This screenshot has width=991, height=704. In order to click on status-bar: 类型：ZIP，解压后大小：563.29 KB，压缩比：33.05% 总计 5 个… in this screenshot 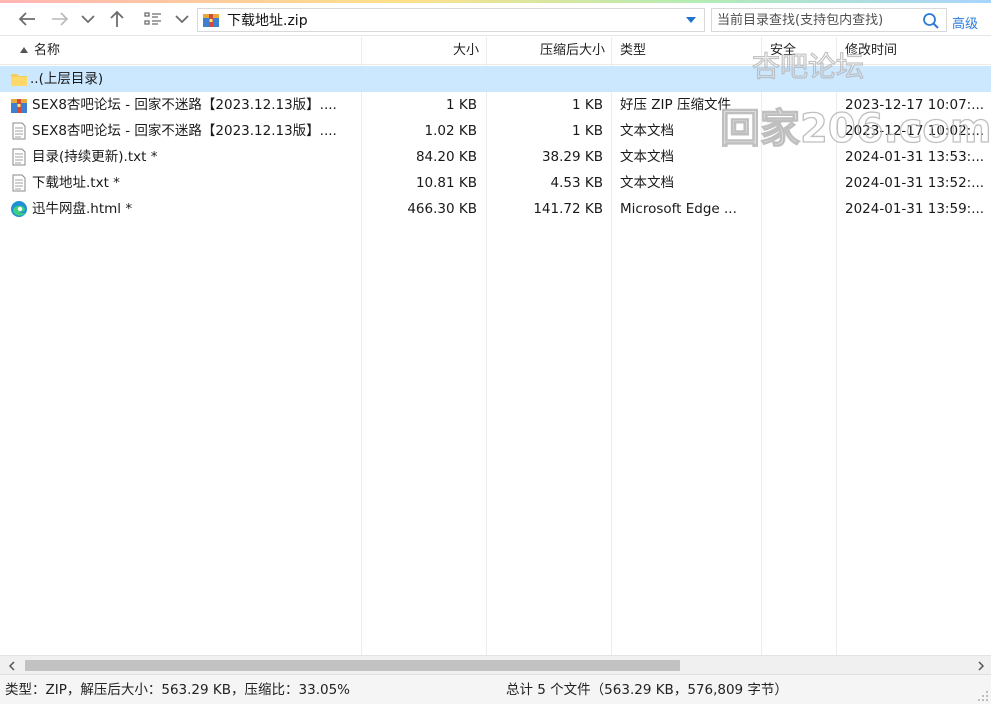, I will do `click(495, 689)`.